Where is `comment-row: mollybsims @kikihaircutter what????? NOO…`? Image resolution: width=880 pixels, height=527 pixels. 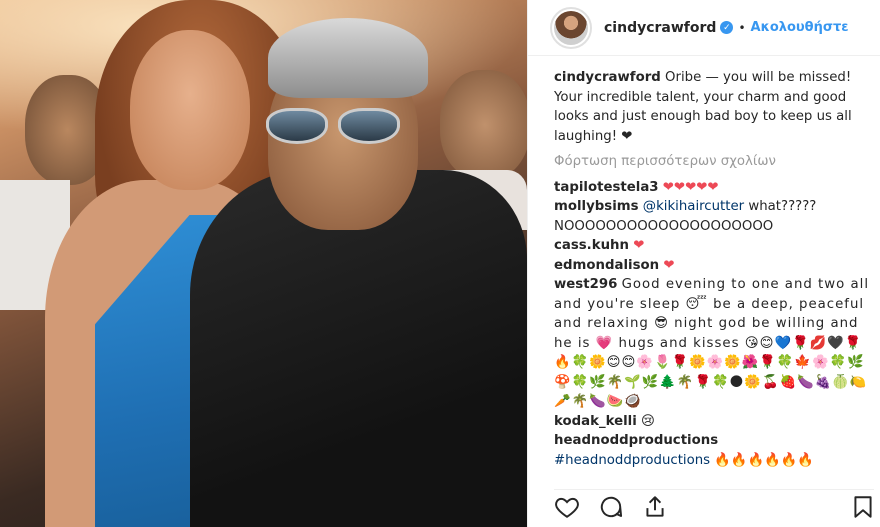 comment-row: mollybsims @kikihaircutter what????? NOO… is located at coordinates (713, 216).